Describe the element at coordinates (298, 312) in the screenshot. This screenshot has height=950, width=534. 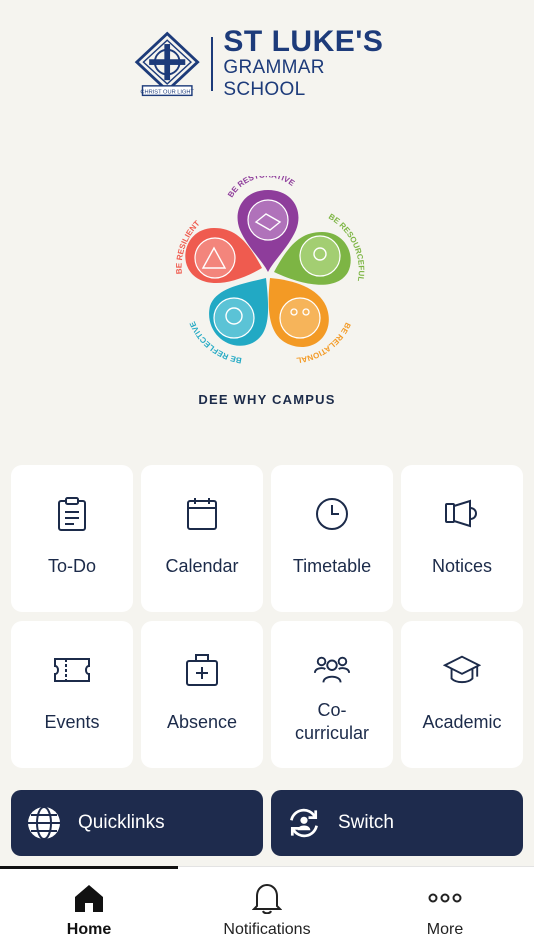
I see `relational-petal` at that location.